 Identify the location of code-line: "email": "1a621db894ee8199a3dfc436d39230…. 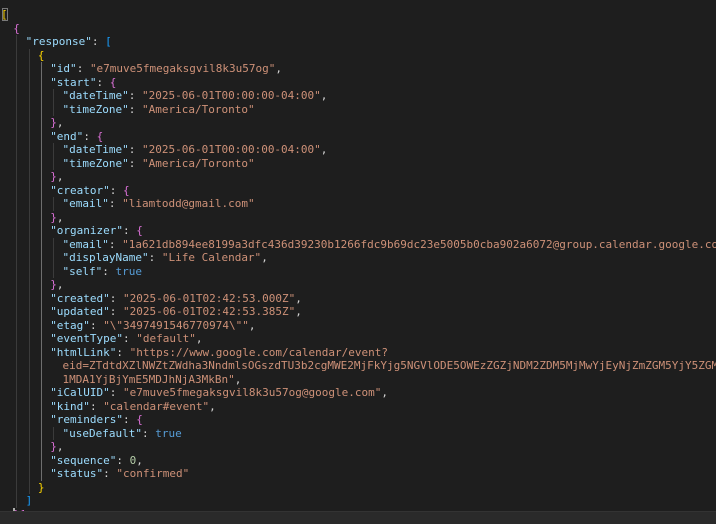
(389, 245).